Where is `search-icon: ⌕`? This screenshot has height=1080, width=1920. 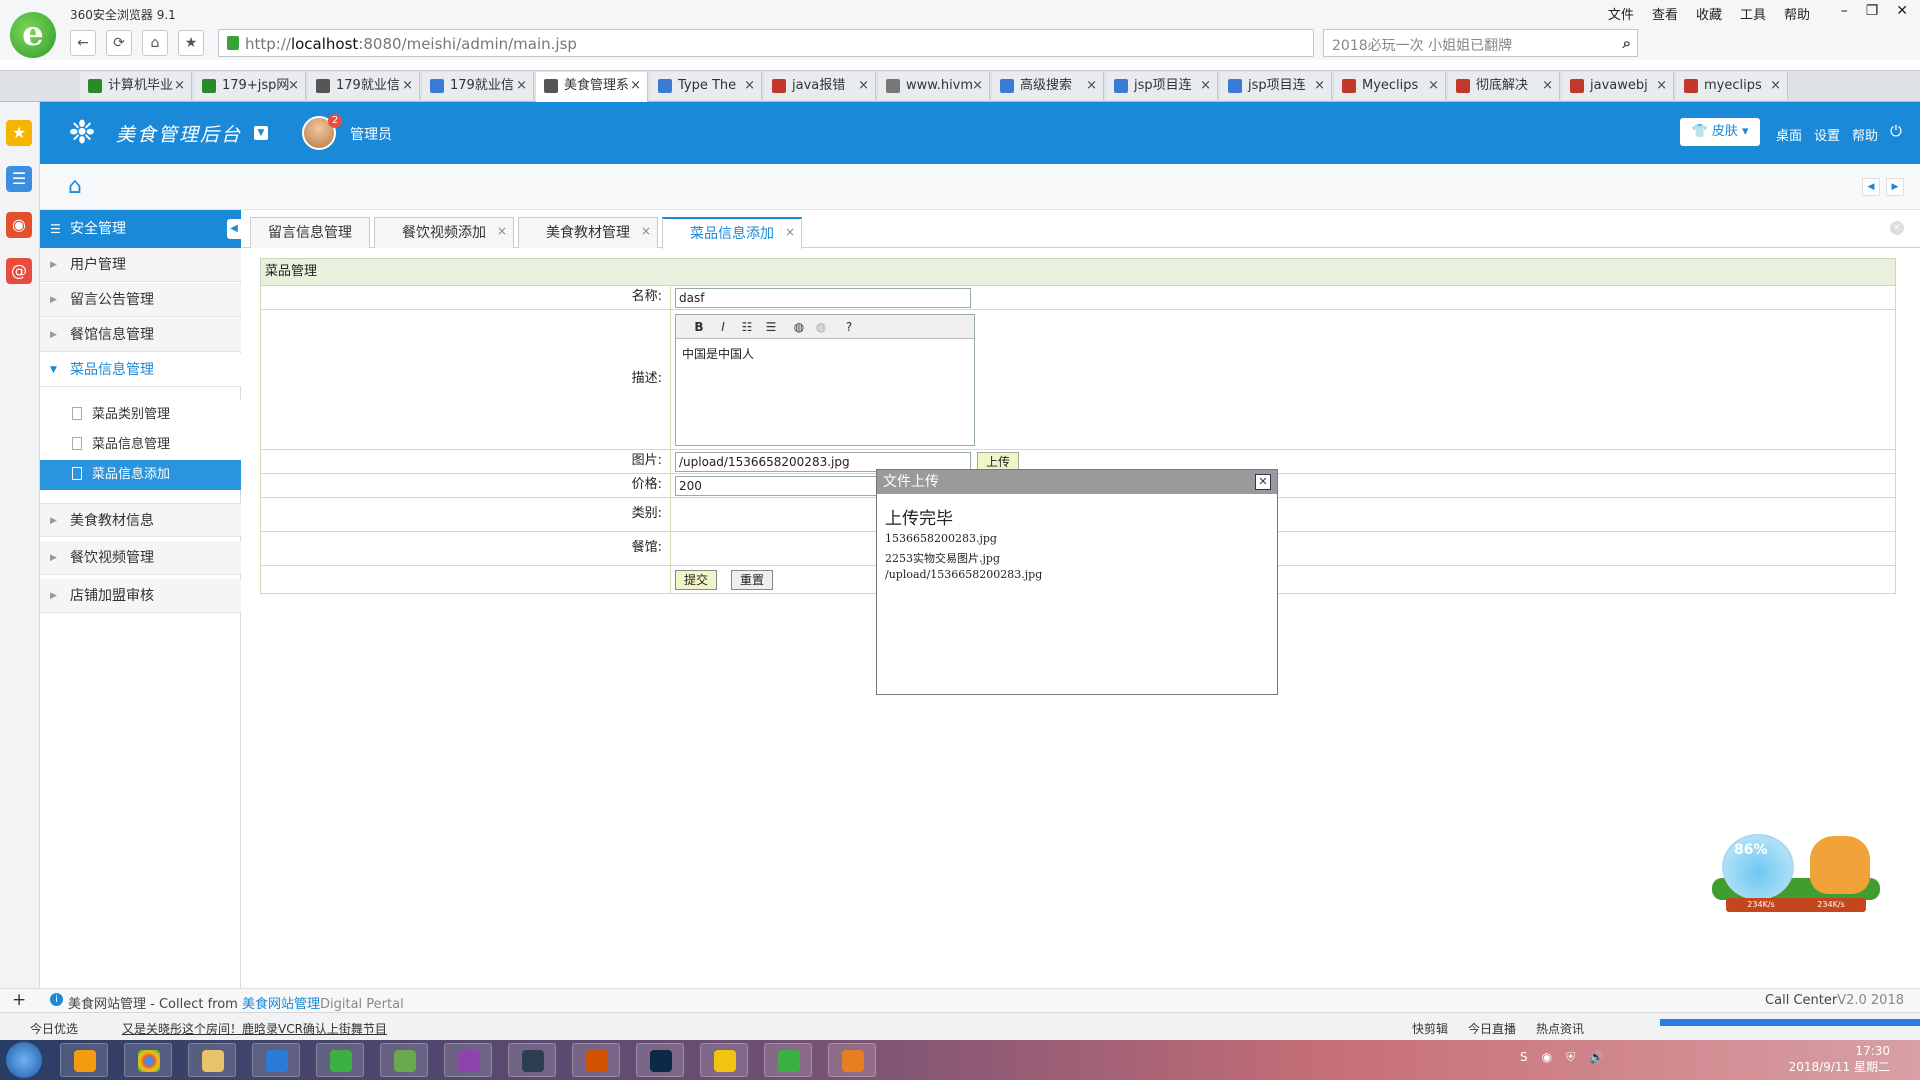
search-icon: ⌕ is located at coordinates (1627, 43).